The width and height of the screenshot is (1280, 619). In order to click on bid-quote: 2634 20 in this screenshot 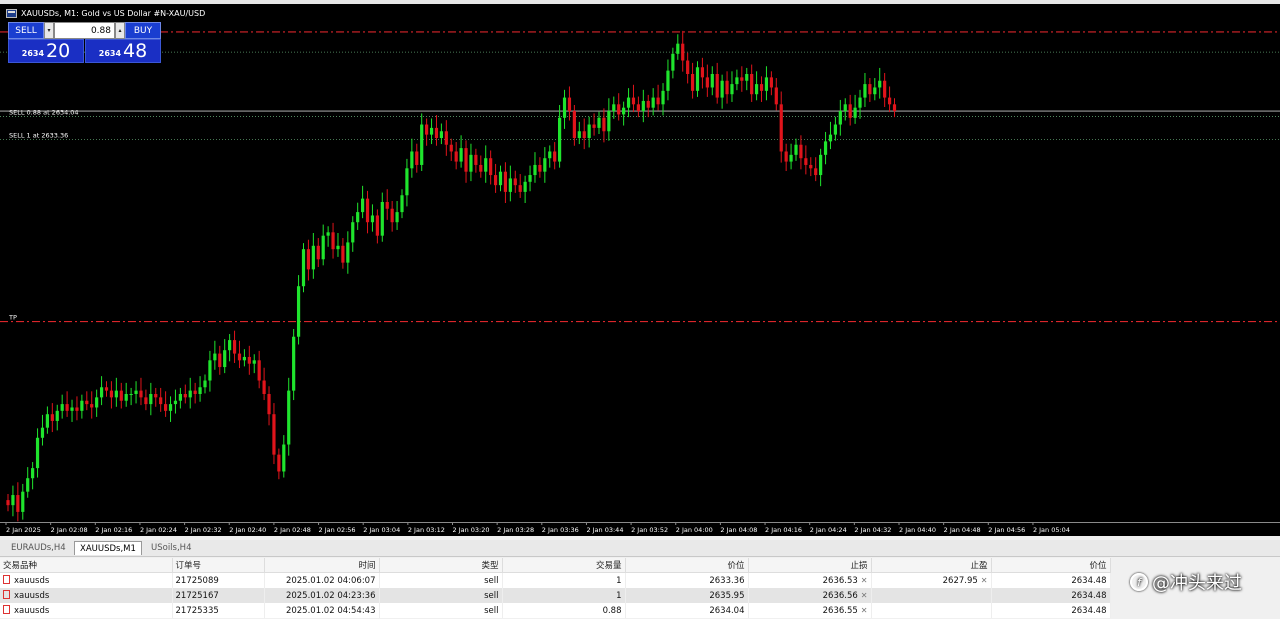, I will do `click(46, 51)`.